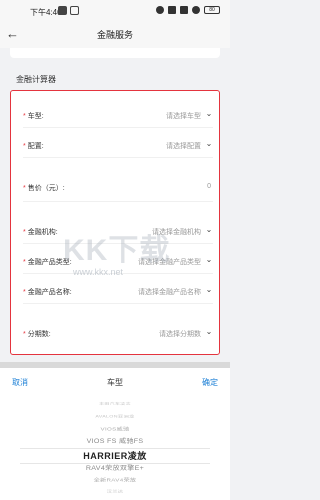 This screenshot has height=500, width=320. I want to click on finance-institution-select: 请选择金融机构, so click(176, 232).